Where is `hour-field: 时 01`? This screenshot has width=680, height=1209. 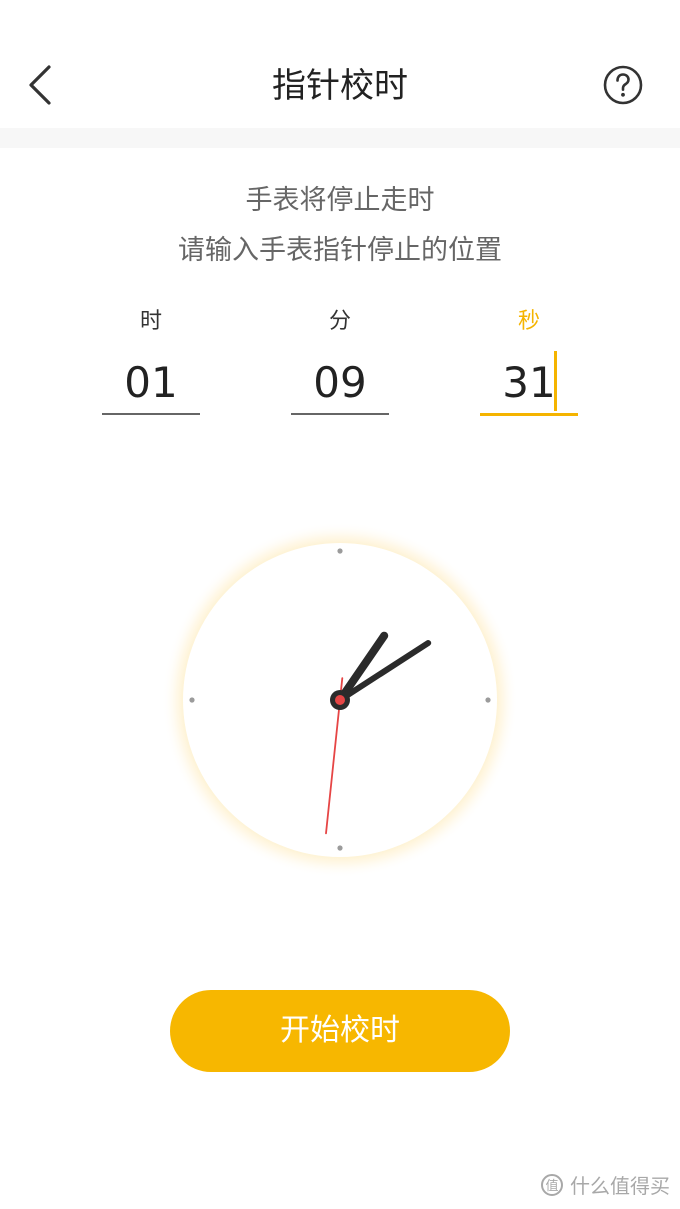 hour-field: 时 01 is located at coordinates (151, 360).